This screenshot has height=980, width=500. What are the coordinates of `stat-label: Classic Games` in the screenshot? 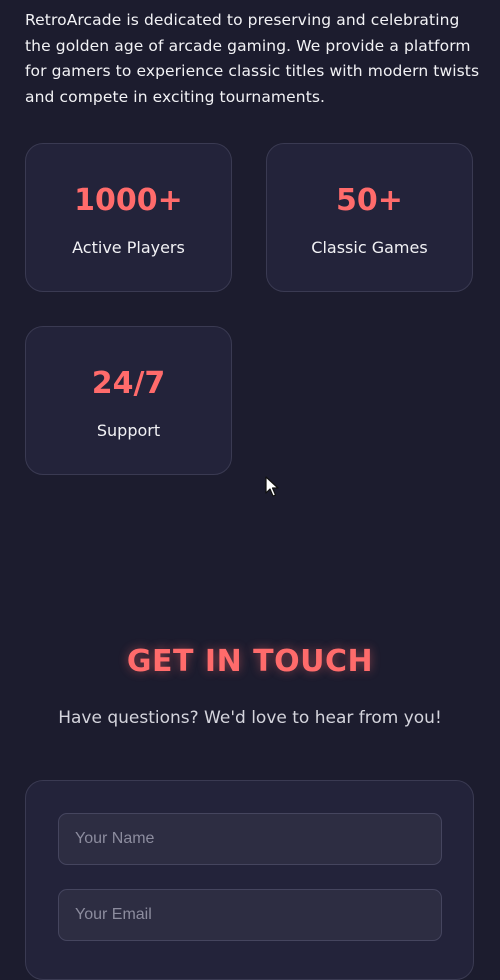 It's located at (369, 247).